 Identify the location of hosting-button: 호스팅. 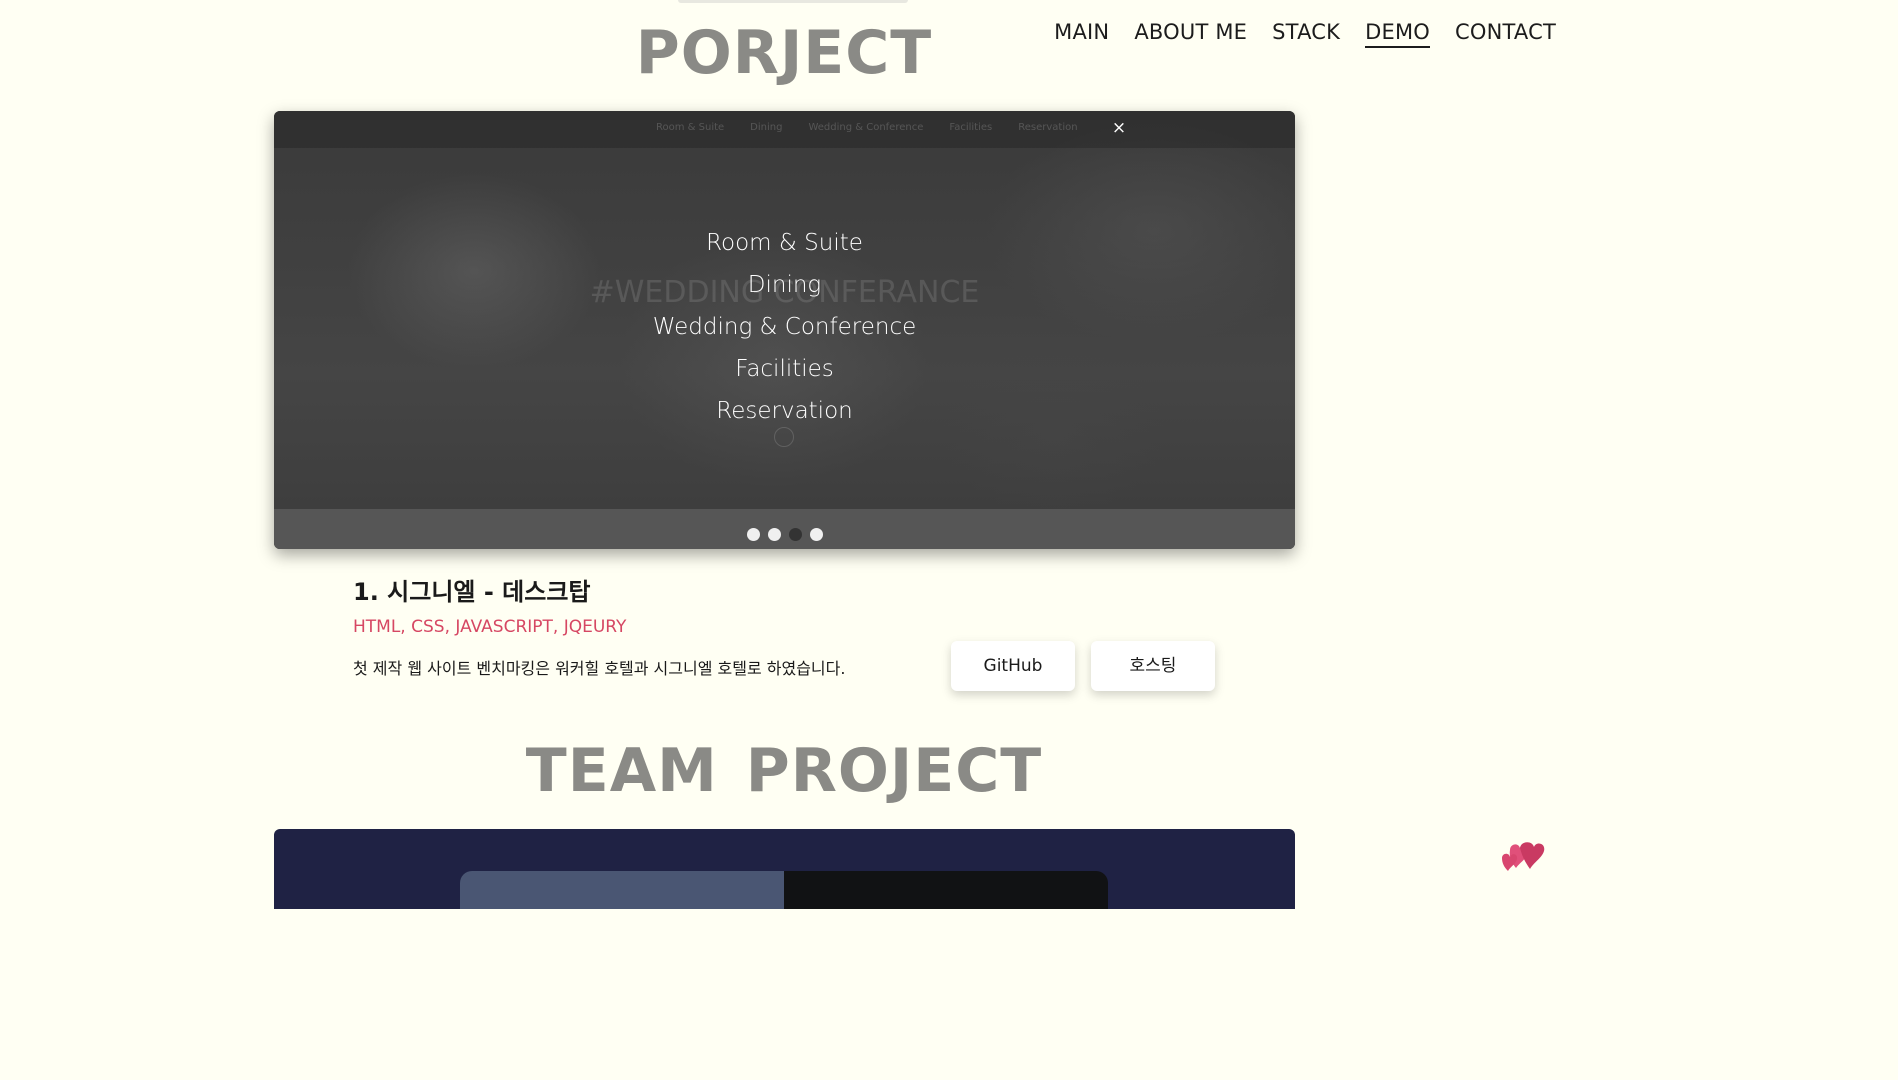
(1153, 666).